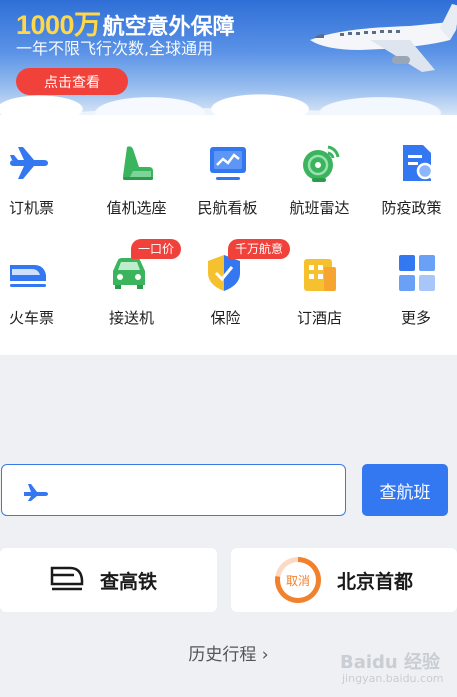  Describe the element at coordinates (320, 163) in the screenshot. I see `radar-icon` at that location.